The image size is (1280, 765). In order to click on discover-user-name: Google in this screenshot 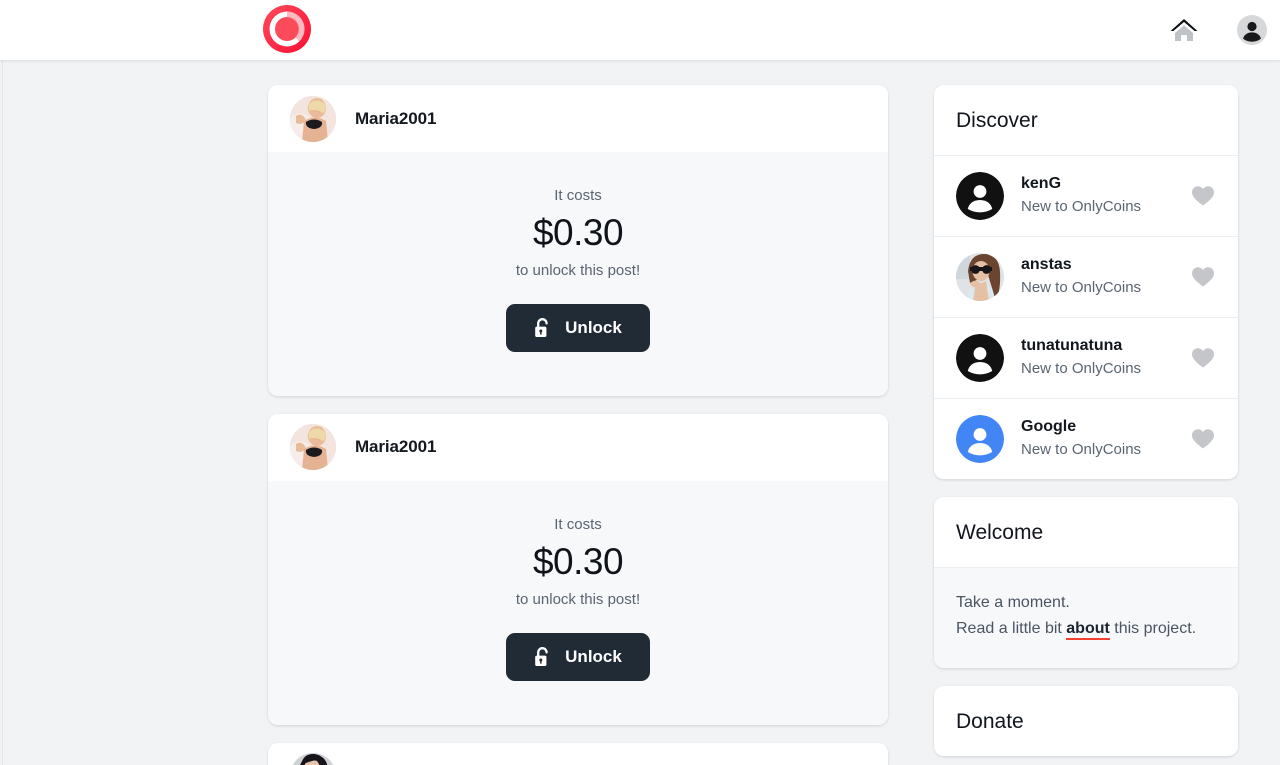, I will do `click(1049, 427)`.